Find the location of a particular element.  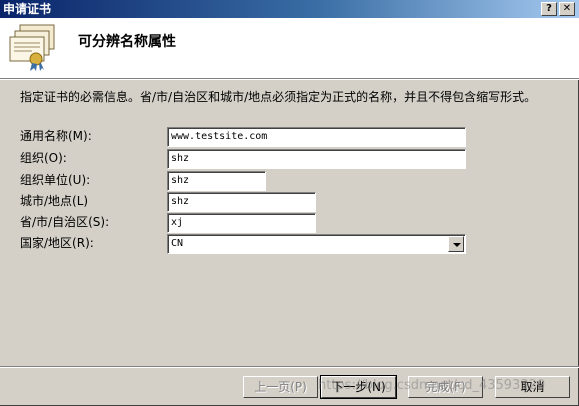

city-label: 城市/地点(L) is located at coordinates (54, 201).